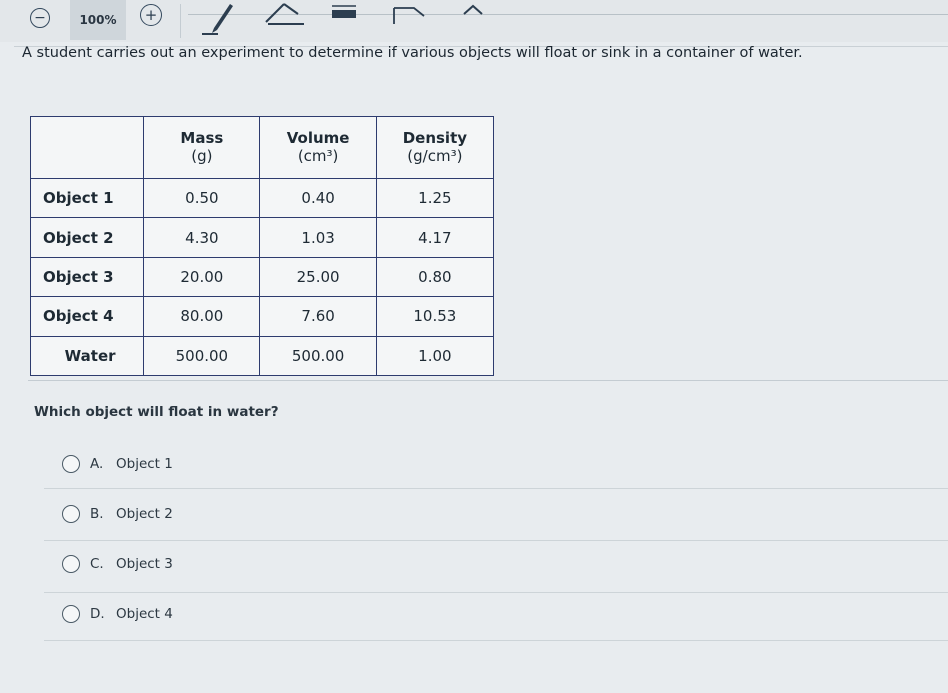  I want to click on header-volume-unit: (cm³), so click(318, 155).